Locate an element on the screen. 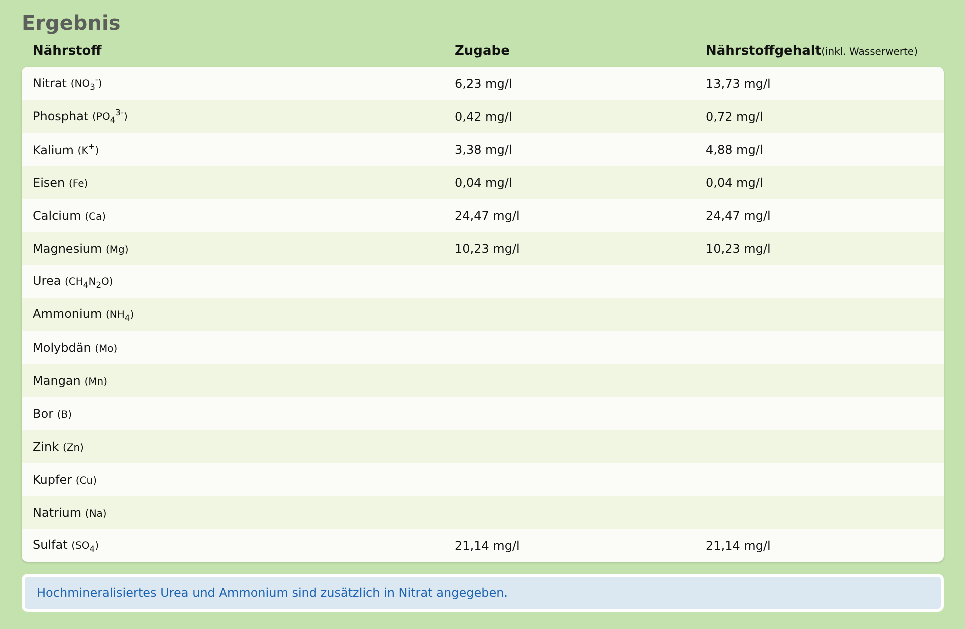 The image size is (965, 629). table-cell: 0,72 mg/l is located at coordinates (735, 117).